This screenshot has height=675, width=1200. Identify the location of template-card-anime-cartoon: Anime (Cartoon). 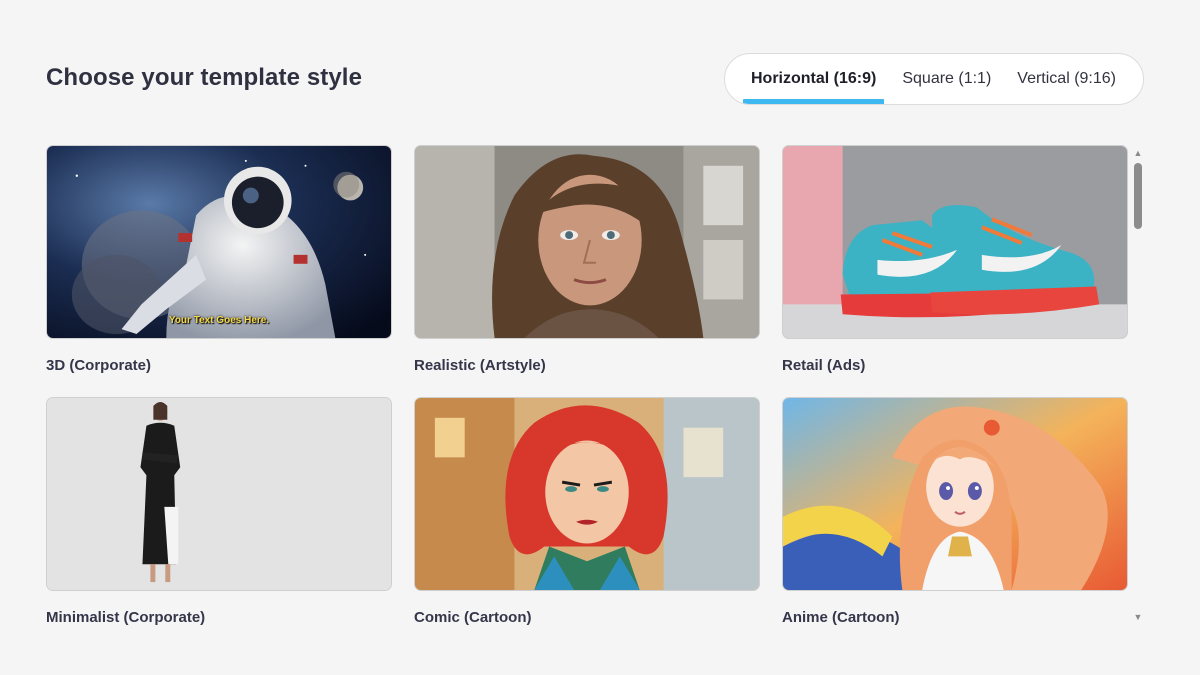
(955, 511).